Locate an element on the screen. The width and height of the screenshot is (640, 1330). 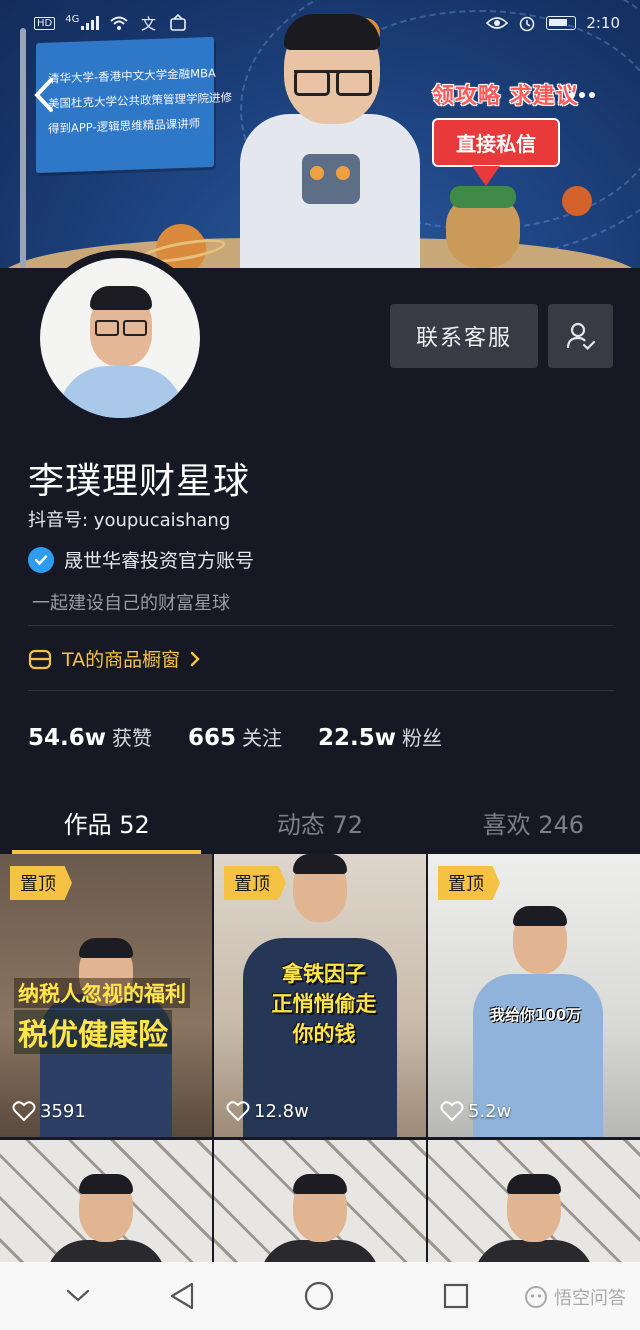
astronaut-illustration is located at coordinates (330, 141).